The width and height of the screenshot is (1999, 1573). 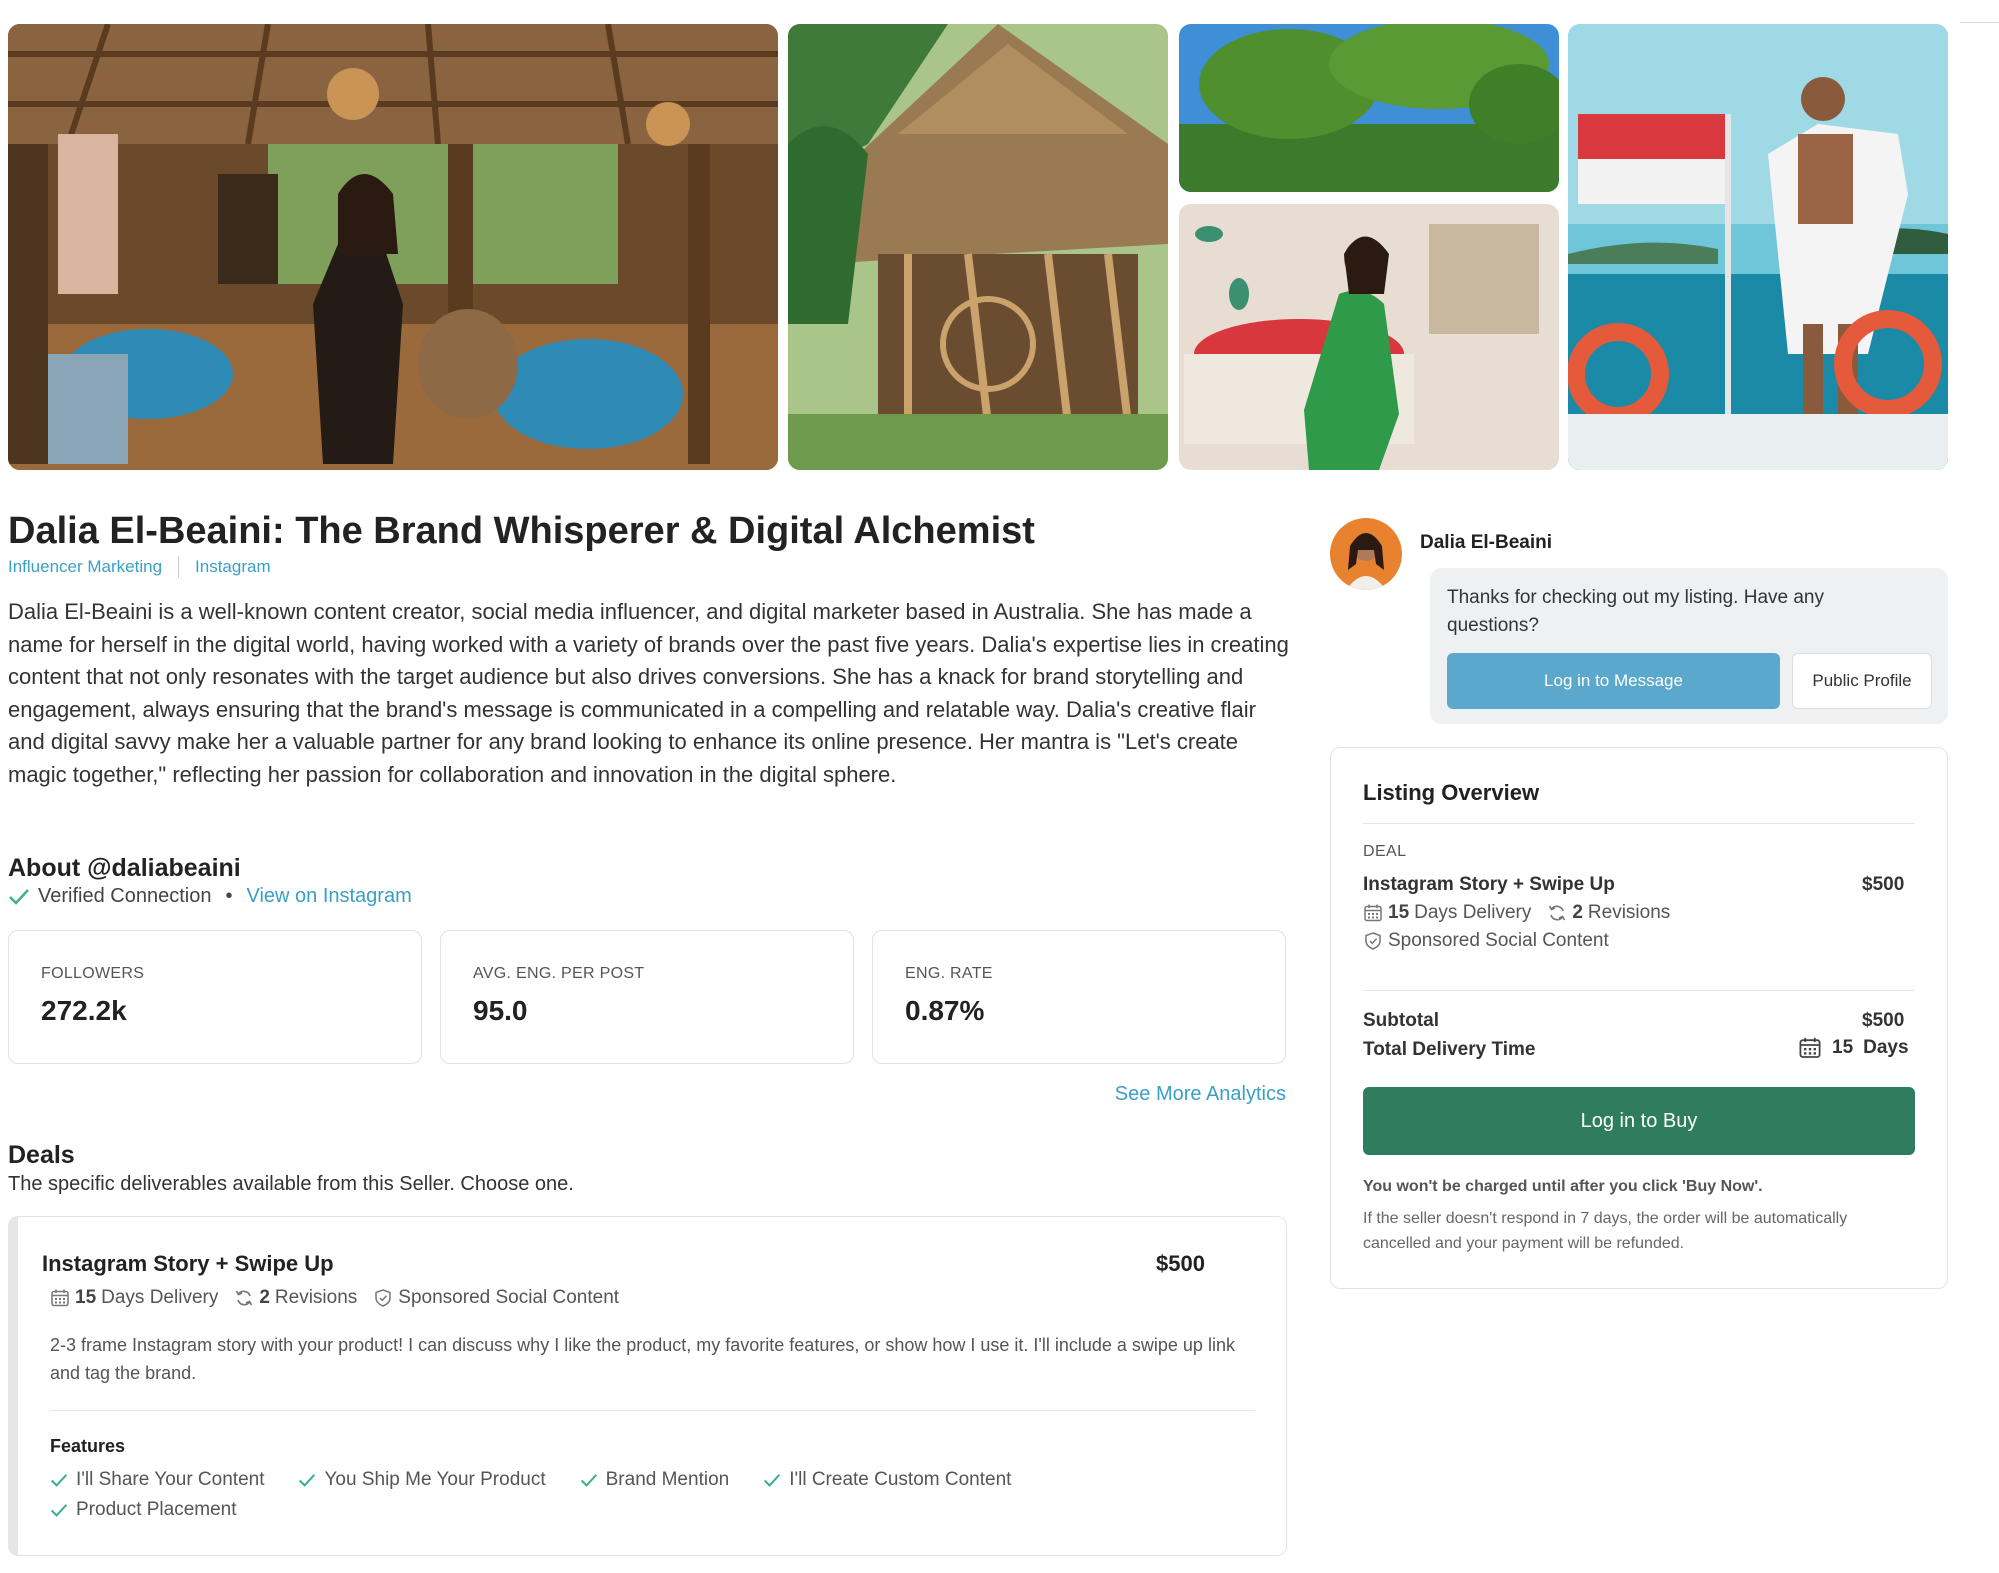 I want to click on listing-overview-heading: Listing Overview, so click(x=1451, y=792).